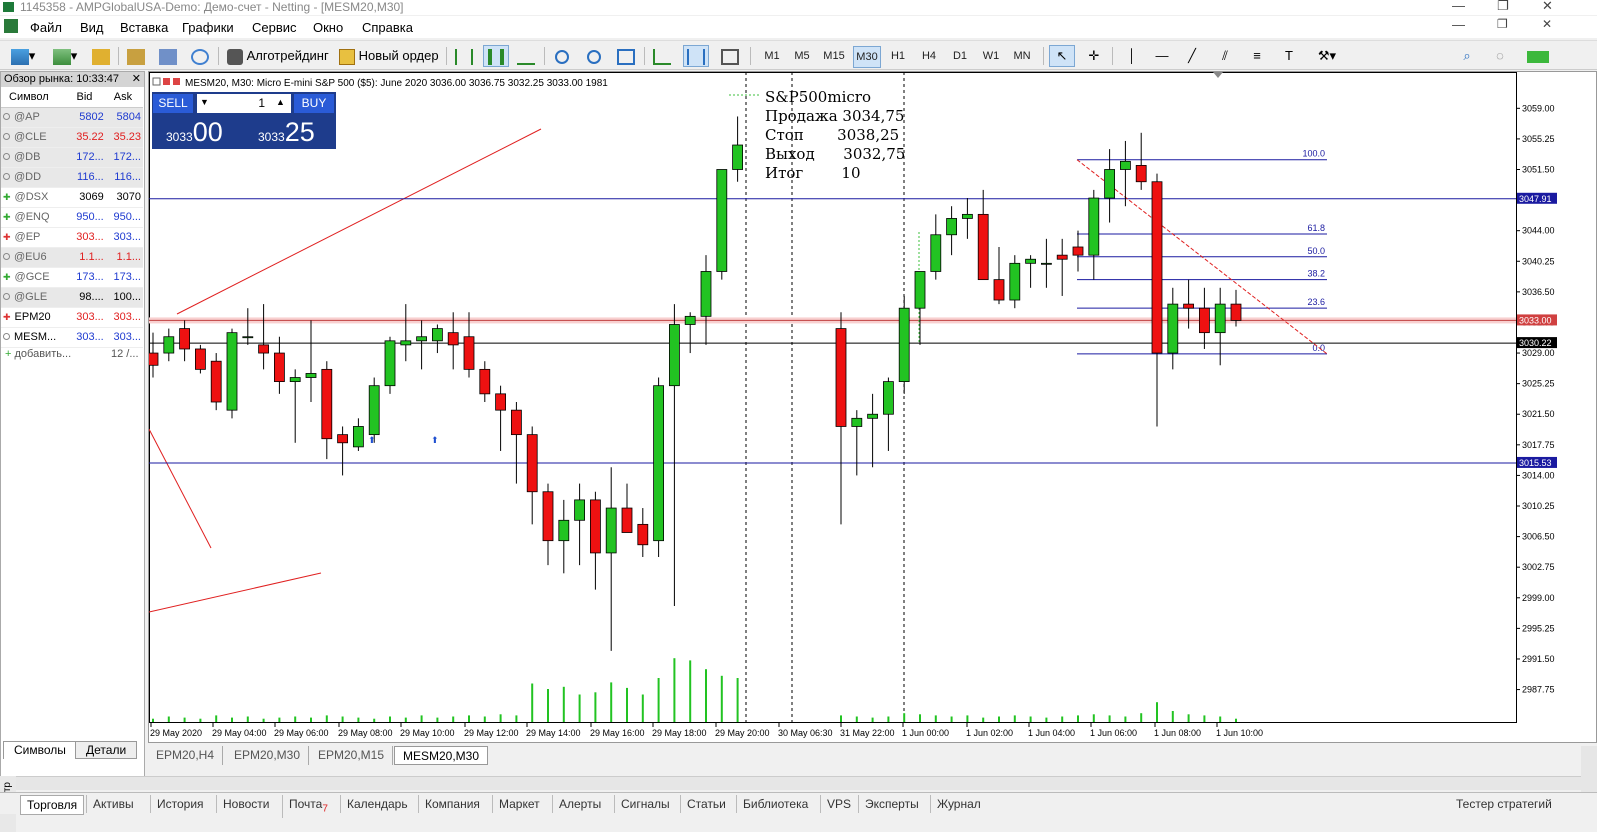  Describe the element at coordinates (377, 804) in the screenshot. I see `tab-5: Календарь` at that location.